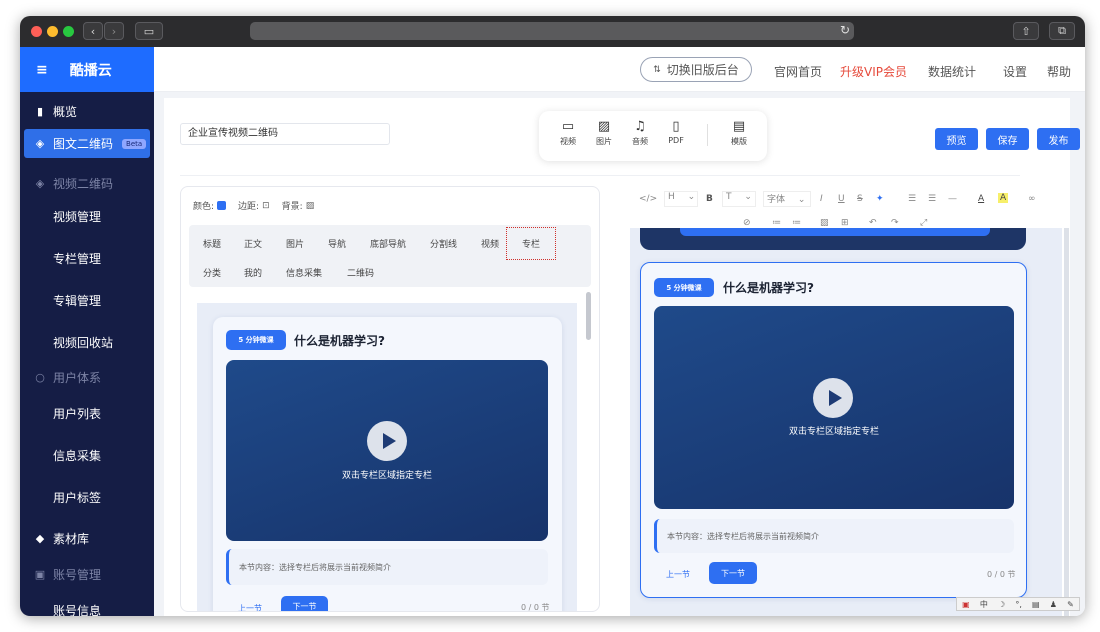 This screenshot has width=1100, height=632. What do you see at coordinates (87, 342) in the screenshot?
I see `sidebar-item-recycle-bin: 视频回收站` at bounding box center [87, 342].